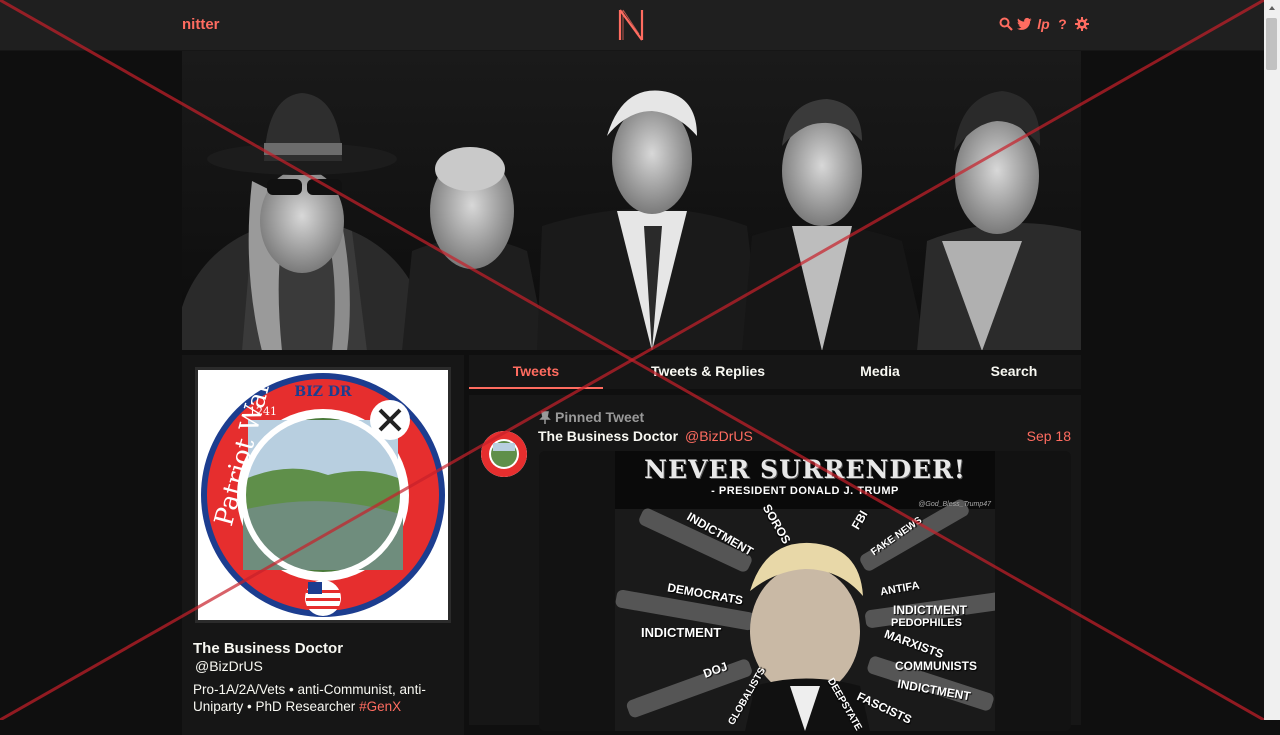 This screenshot has width=1280, height=735. What do you see at coordinates (954, 504) in the screenshot?
I see `poster-credit: @God_Bless_Trump47` at bounding box center [954, 504].